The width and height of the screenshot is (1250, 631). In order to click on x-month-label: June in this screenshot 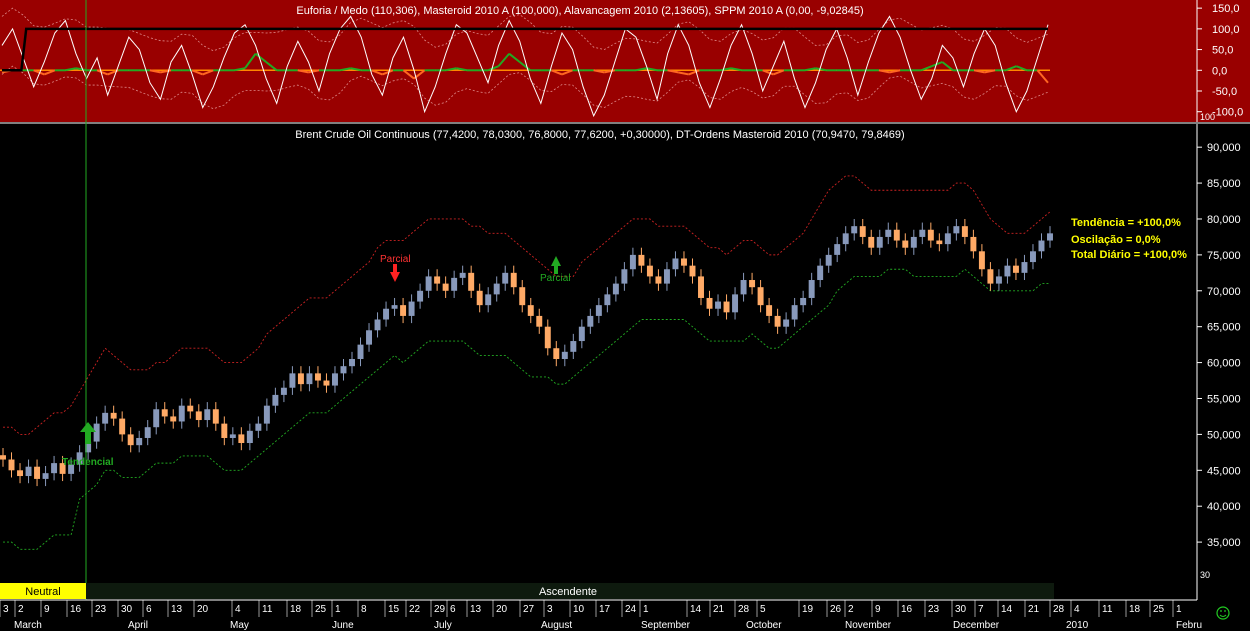, I will do `click(343, 625)`.